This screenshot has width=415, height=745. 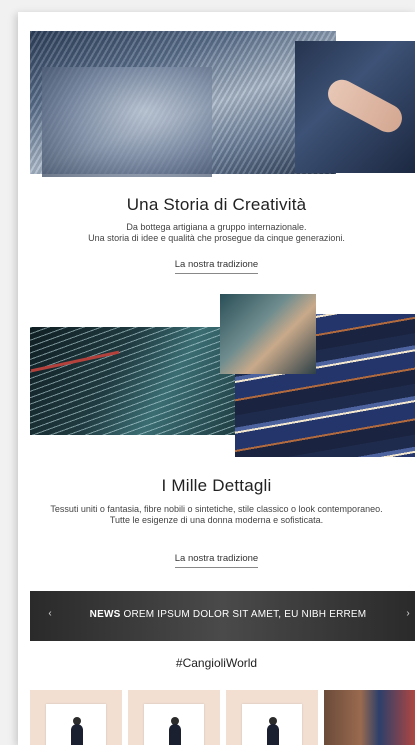 What do you see at coordinates (268, 334) in the screenshot?
I see `shuttle-image` at bounding box center [268, 334].